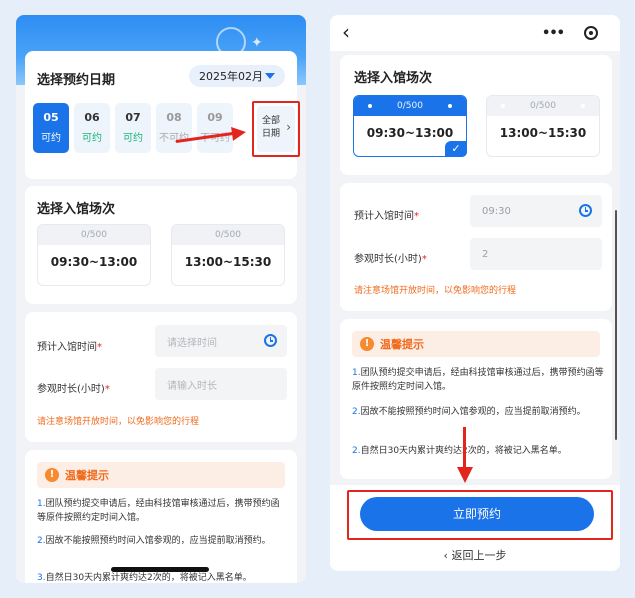 Image resolution: width=635 pixels, height=598 pixels. I want to click on highlight-box-book-now, so click(480, 515).